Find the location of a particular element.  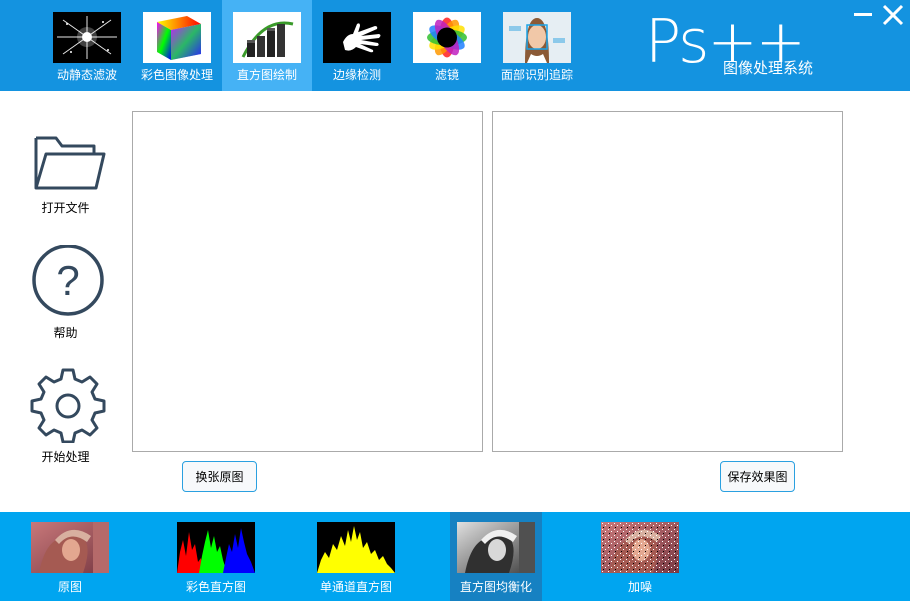

start-processing-button: 开始处理 is located at coordinates (65, 417).